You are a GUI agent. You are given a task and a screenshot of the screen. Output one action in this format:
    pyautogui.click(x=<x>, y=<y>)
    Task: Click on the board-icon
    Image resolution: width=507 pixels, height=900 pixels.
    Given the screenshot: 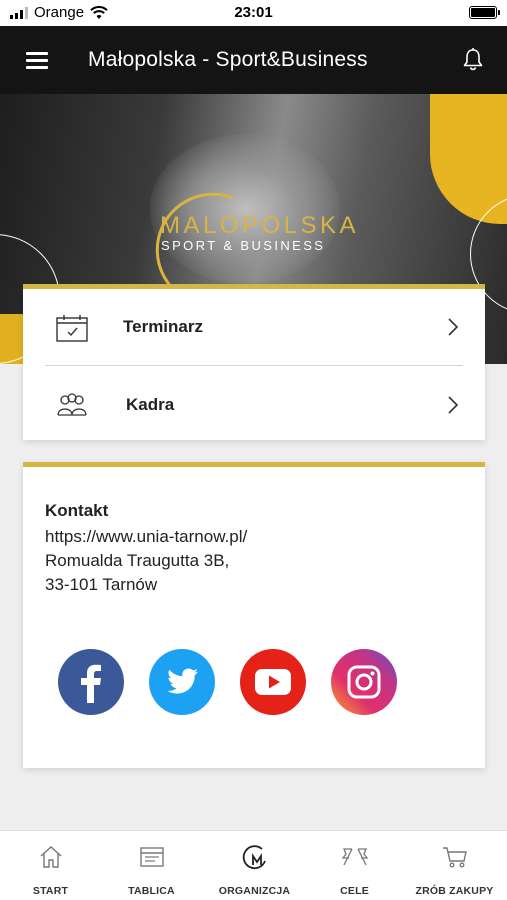 What is the action you would take?
    pyautogui.click(x=151, y=857)
    